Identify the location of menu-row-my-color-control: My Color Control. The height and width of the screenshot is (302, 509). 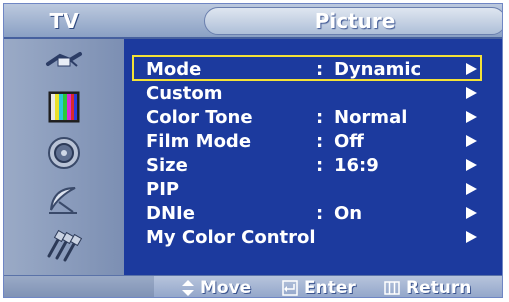
(309, 237).